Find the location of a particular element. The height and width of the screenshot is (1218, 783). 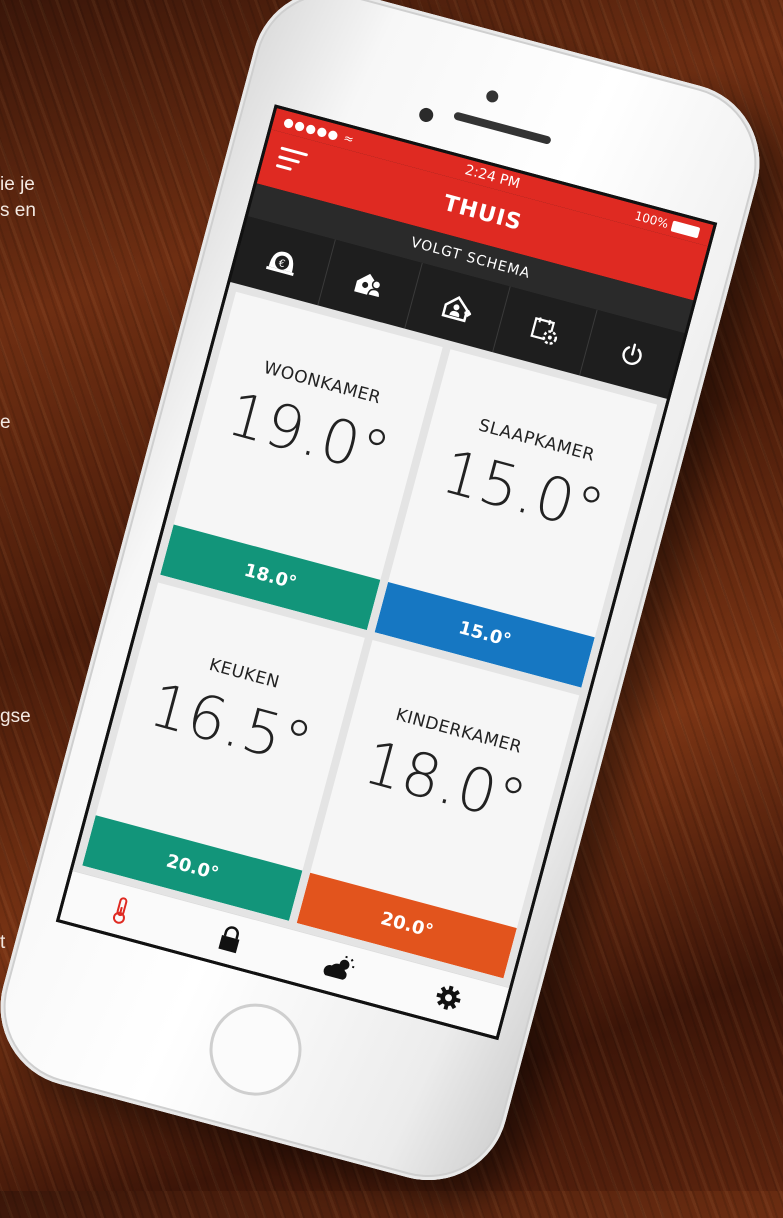

home-button is located at coordinates (255, 1049).